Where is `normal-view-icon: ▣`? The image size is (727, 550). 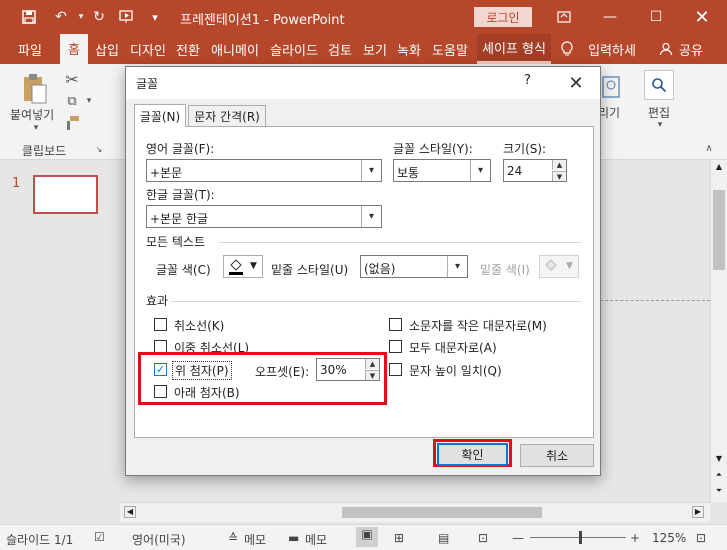
normal-view-icon: ▣ is located at coordinates (367, 537).